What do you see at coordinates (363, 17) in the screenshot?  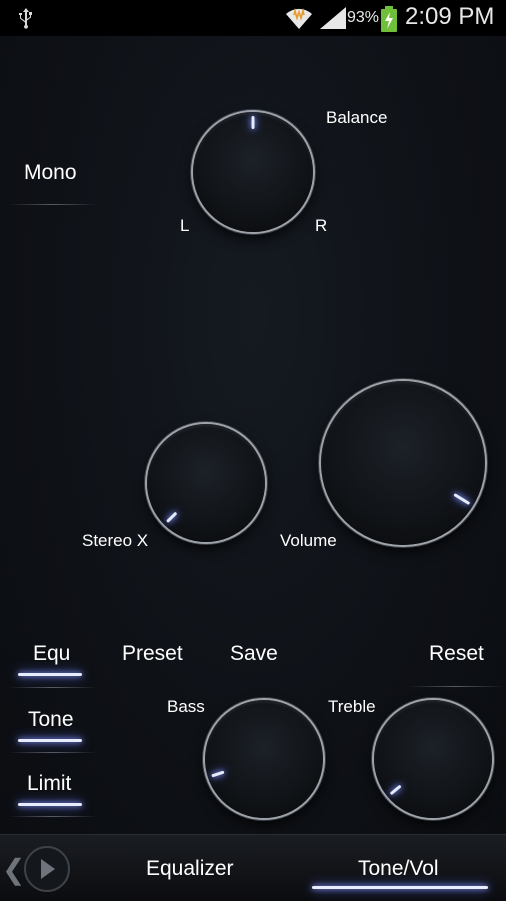 I see `battery-percent: 93%` at bounding box center [363, 17].